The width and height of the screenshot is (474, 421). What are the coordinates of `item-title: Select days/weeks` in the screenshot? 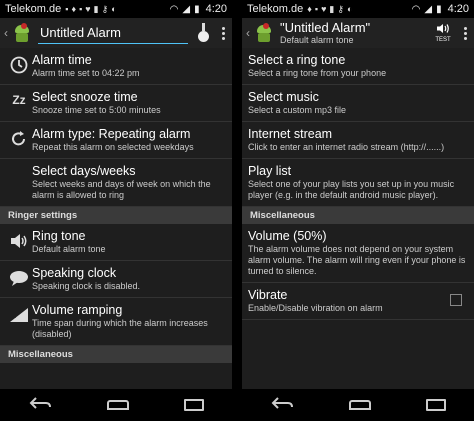 It's located at (84, 171).